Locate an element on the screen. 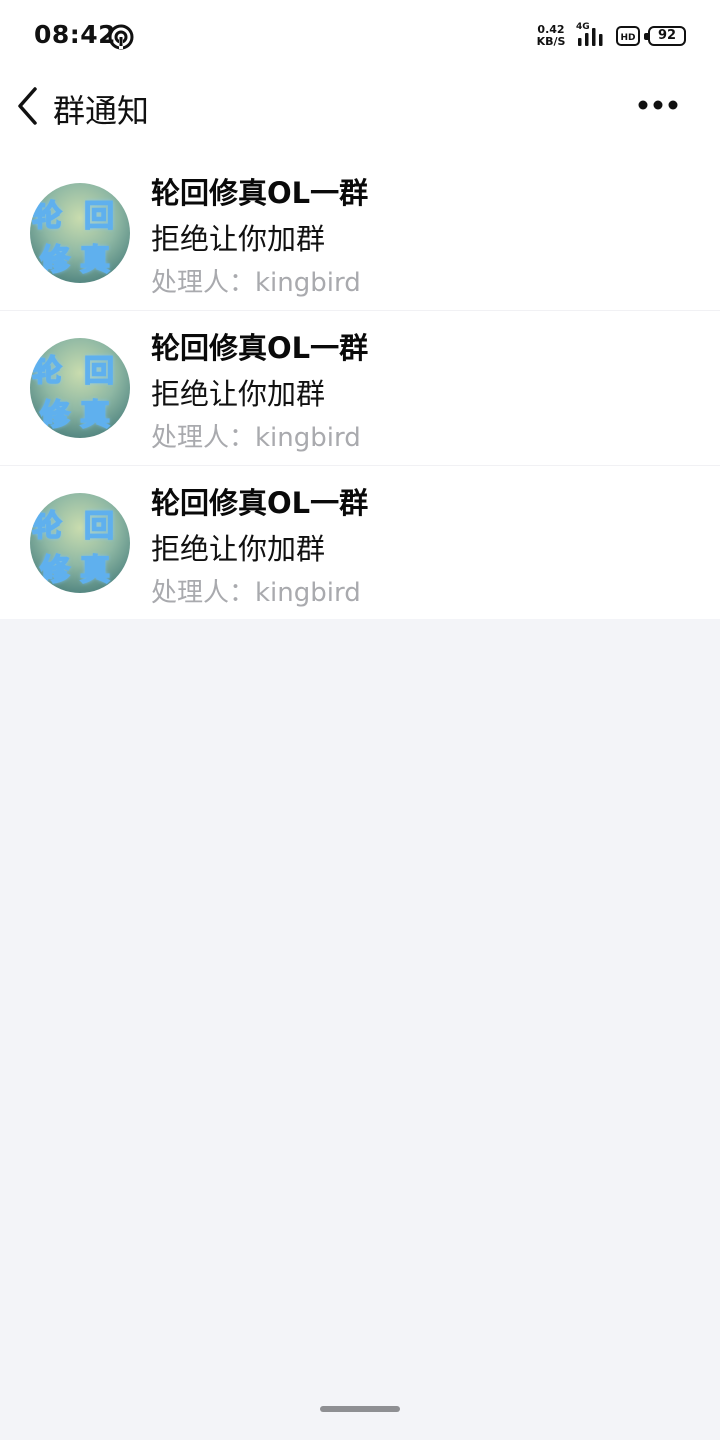 Image resolution: width=720 pixels, height=1440 pixels. status-bar: 08:42 0.42 KB/S 4G HD 92 is located at coordinates (360, 35).